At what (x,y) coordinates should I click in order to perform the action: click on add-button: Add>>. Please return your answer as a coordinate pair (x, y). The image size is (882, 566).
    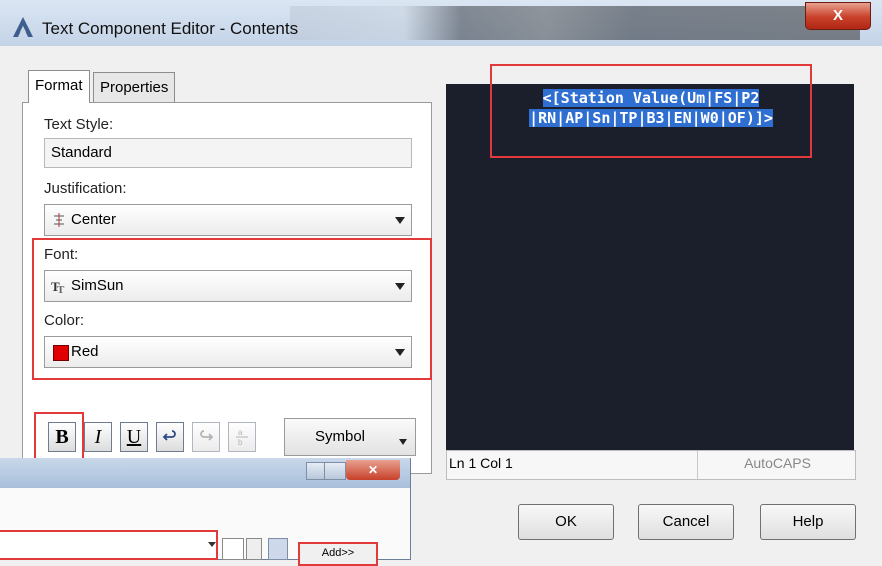
    Looking at the image, I should click on (338, 554).